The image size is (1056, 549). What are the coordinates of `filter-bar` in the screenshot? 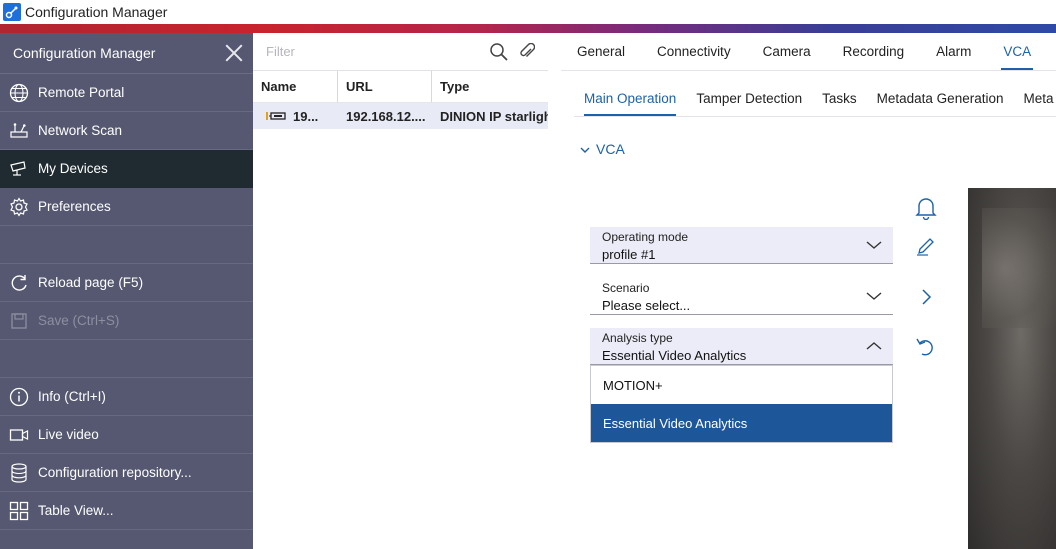 It's located at (400, 52).